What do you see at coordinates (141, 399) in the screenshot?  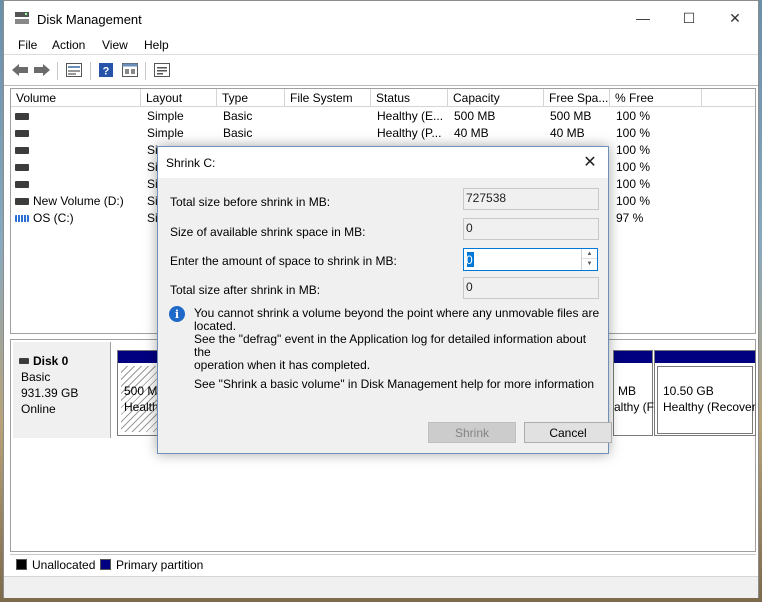 I see `partition-selection-hatch` at bounding box center [141, 399].